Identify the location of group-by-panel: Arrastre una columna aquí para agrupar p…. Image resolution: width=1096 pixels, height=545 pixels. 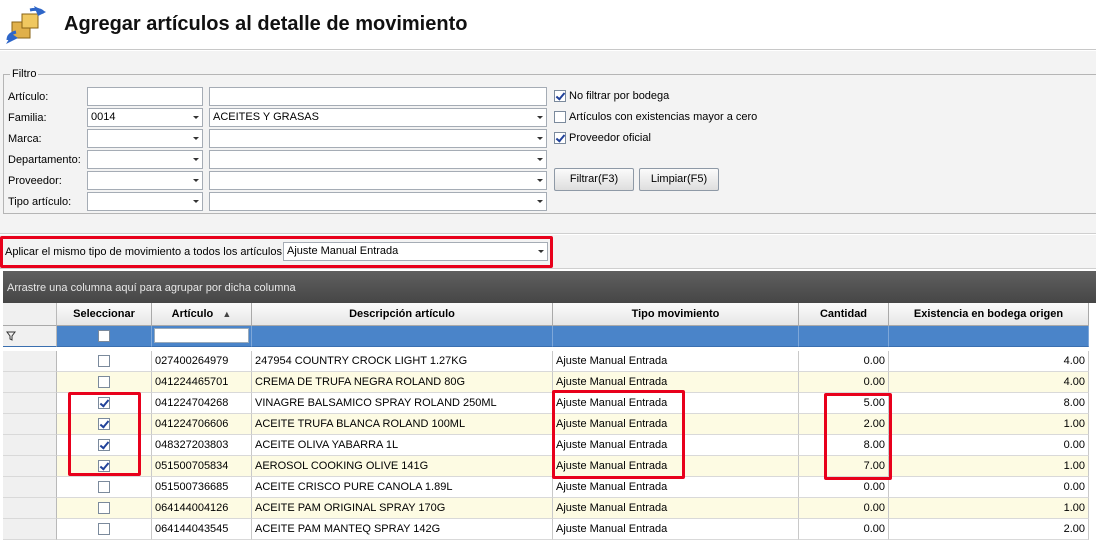
(549, 287).